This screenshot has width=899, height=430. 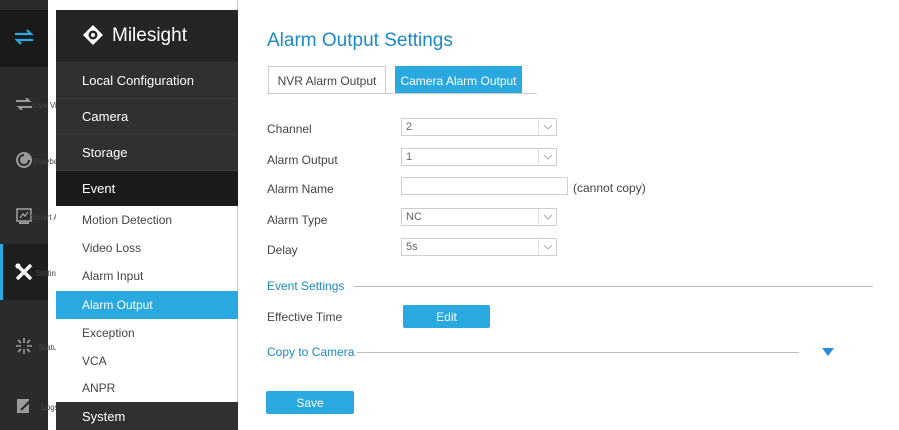 I want to click on copy-to-camera-title: Copy to Camera, so click(x=311, y=352).